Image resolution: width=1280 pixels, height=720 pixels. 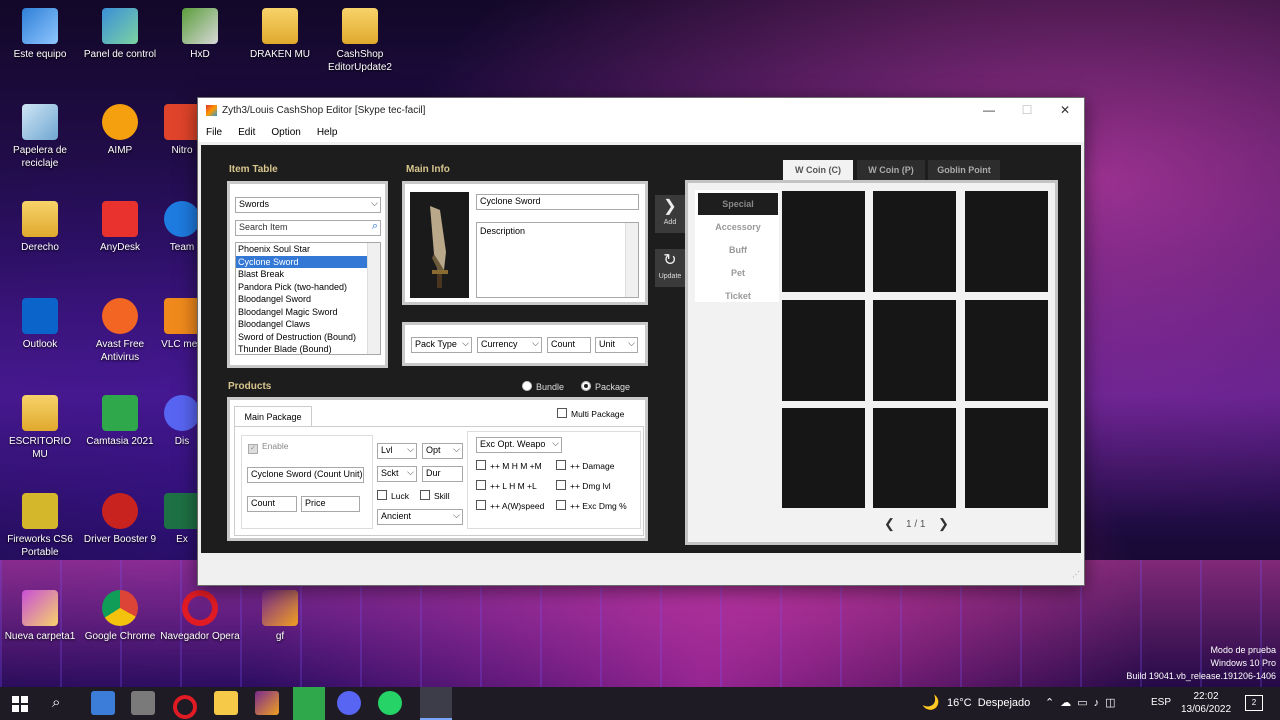 What do you see at coordinates (308, 348) in the screenshot?
I see `list-item: Thunder Blade (Bound)` at bounding box center [308, 348].